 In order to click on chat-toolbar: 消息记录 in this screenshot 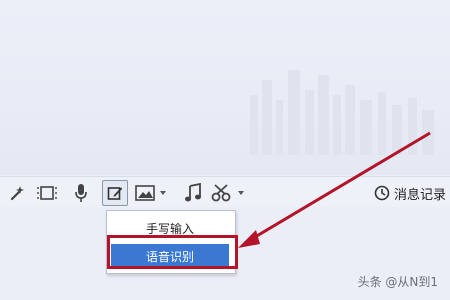, I will do `click(225, 191)`.